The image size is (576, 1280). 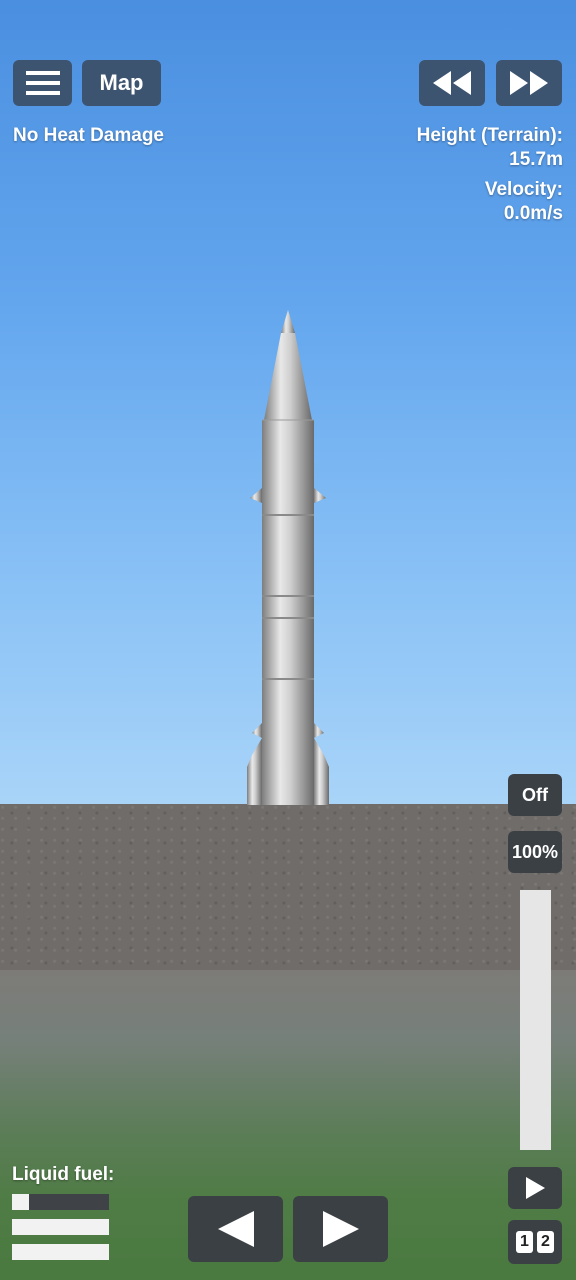 I want to click on stage-selector: 1 2, so click(x=535, y=1242).